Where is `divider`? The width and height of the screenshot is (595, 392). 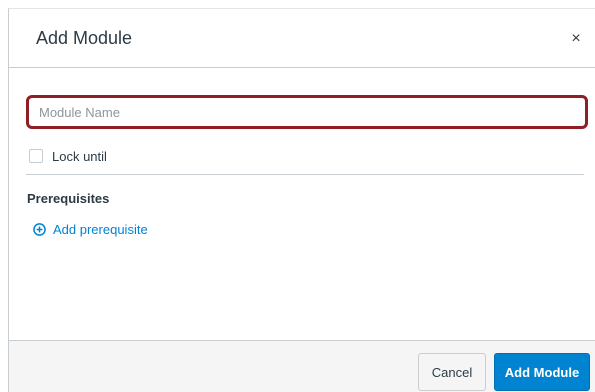
divider is located at coordinates (305, 174).